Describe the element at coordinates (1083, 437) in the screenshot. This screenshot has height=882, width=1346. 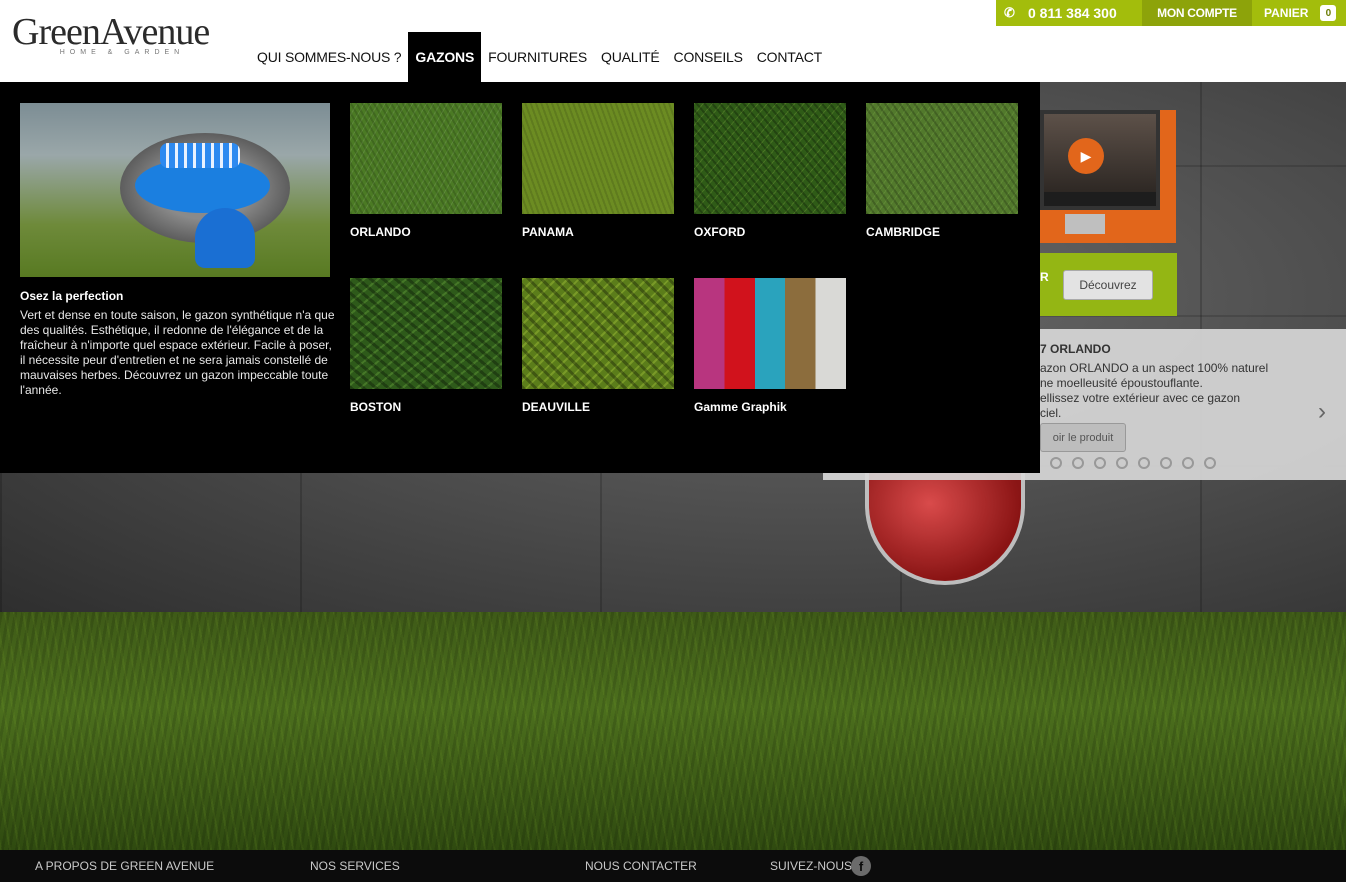
I see `view-product-button: oir le produit` at that location.